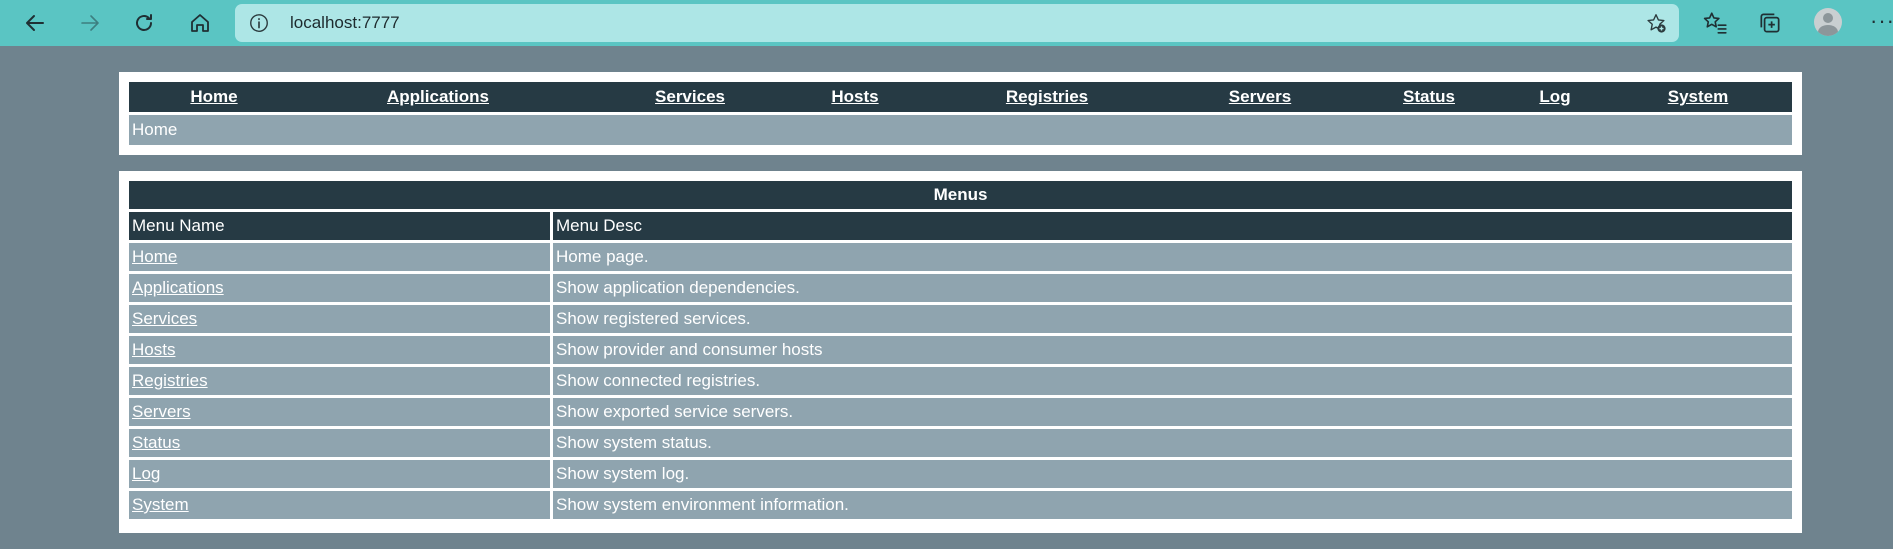 The width and height of the screenshot is (1893, 549). Describe the element at coordinates (1429, 97) in the screenshot. I see `nav-status: Status` at that location.